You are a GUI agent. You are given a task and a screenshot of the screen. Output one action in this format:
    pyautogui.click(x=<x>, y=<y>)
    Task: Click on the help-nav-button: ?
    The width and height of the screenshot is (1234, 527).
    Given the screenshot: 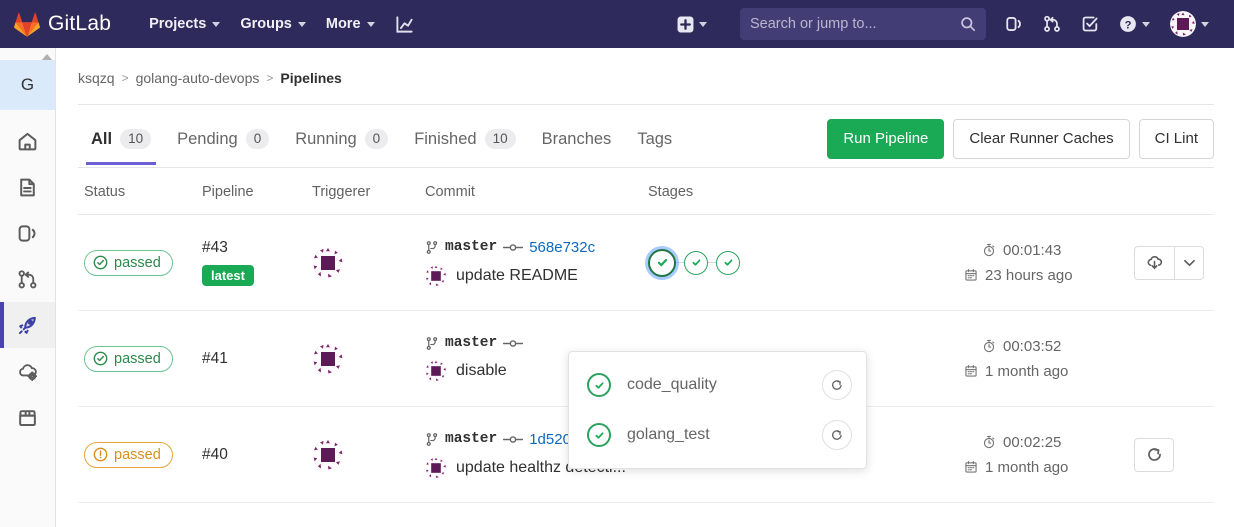 What is the action you would take?
    pyautogui.click(x=1134, y=24)
    